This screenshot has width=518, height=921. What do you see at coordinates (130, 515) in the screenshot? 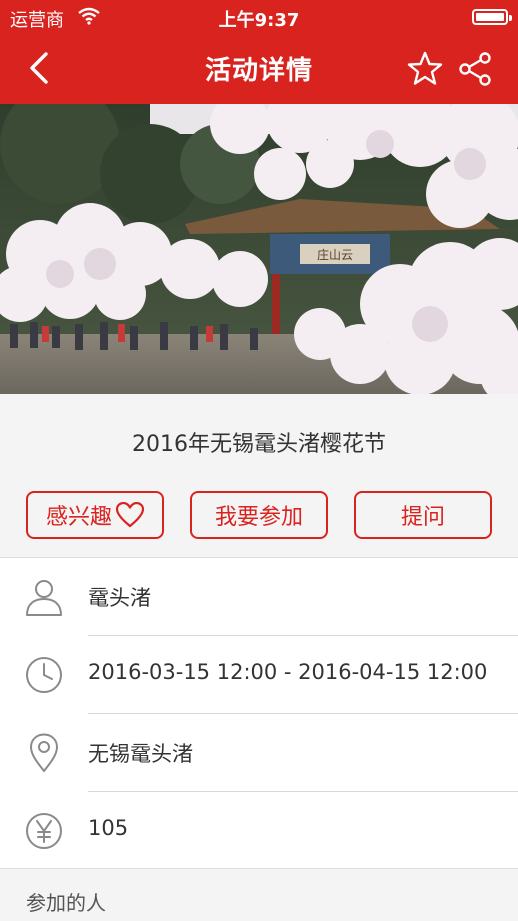
I see `heart-icon` at bounding box center [130, 515].